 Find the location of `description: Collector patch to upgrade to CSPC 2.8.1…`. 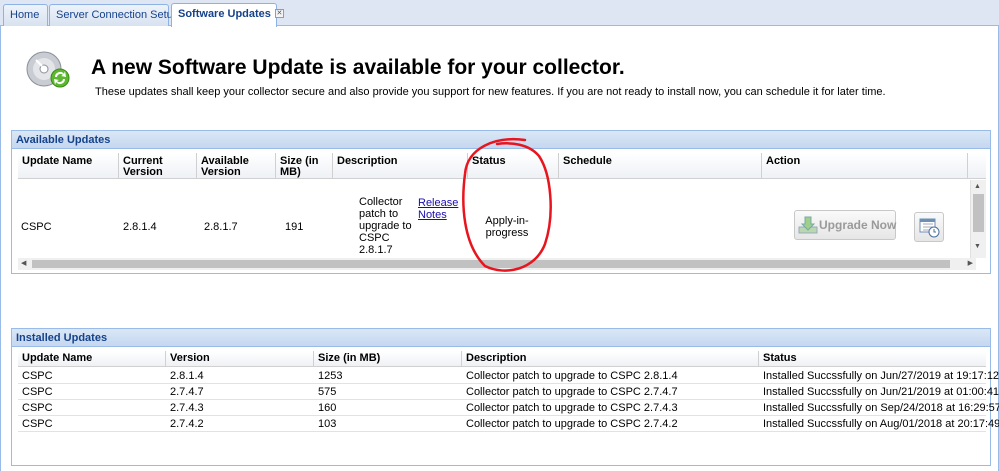

description: Collector patch to upgrade to CSPC 2.8.1… is located at coordinates (572, 376).